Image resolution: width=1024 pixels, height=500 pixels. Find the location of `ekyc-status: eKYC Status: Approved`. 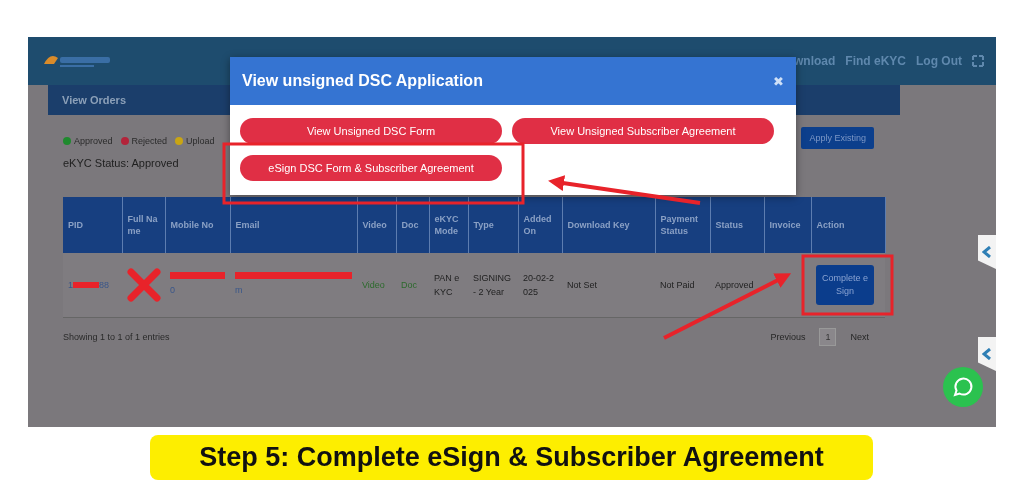

ekyc-status: eKYC Status: Approved is located at coordinates (121, 163).